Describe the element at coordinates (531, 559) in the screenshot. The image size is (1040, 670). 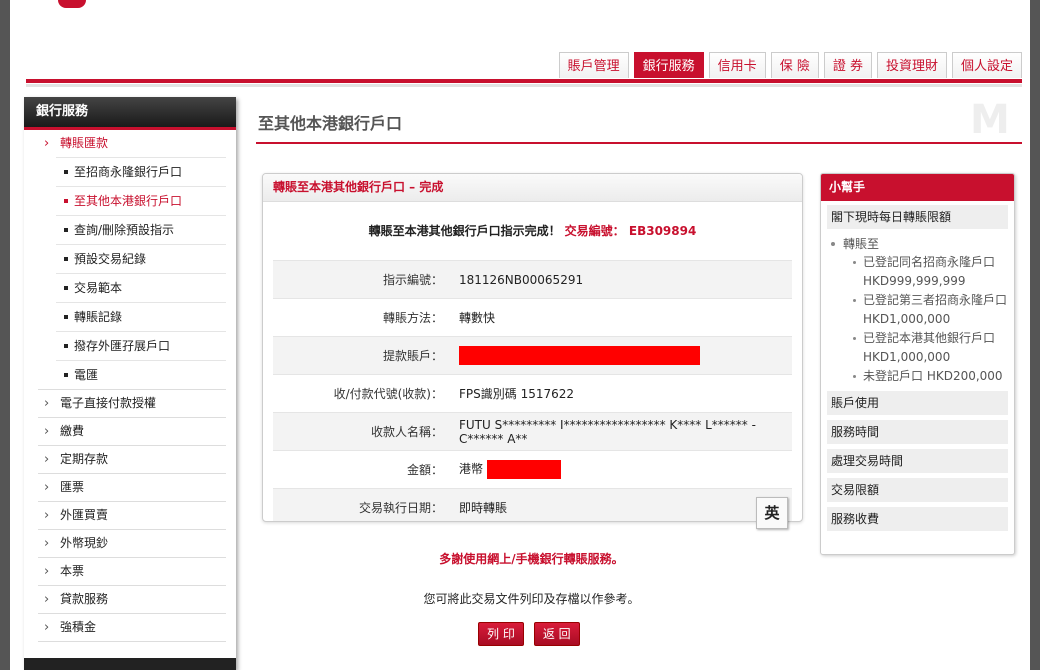
I see `thanks-message: 多謝使用網上/手機銀行轉賬服務。` at that location.